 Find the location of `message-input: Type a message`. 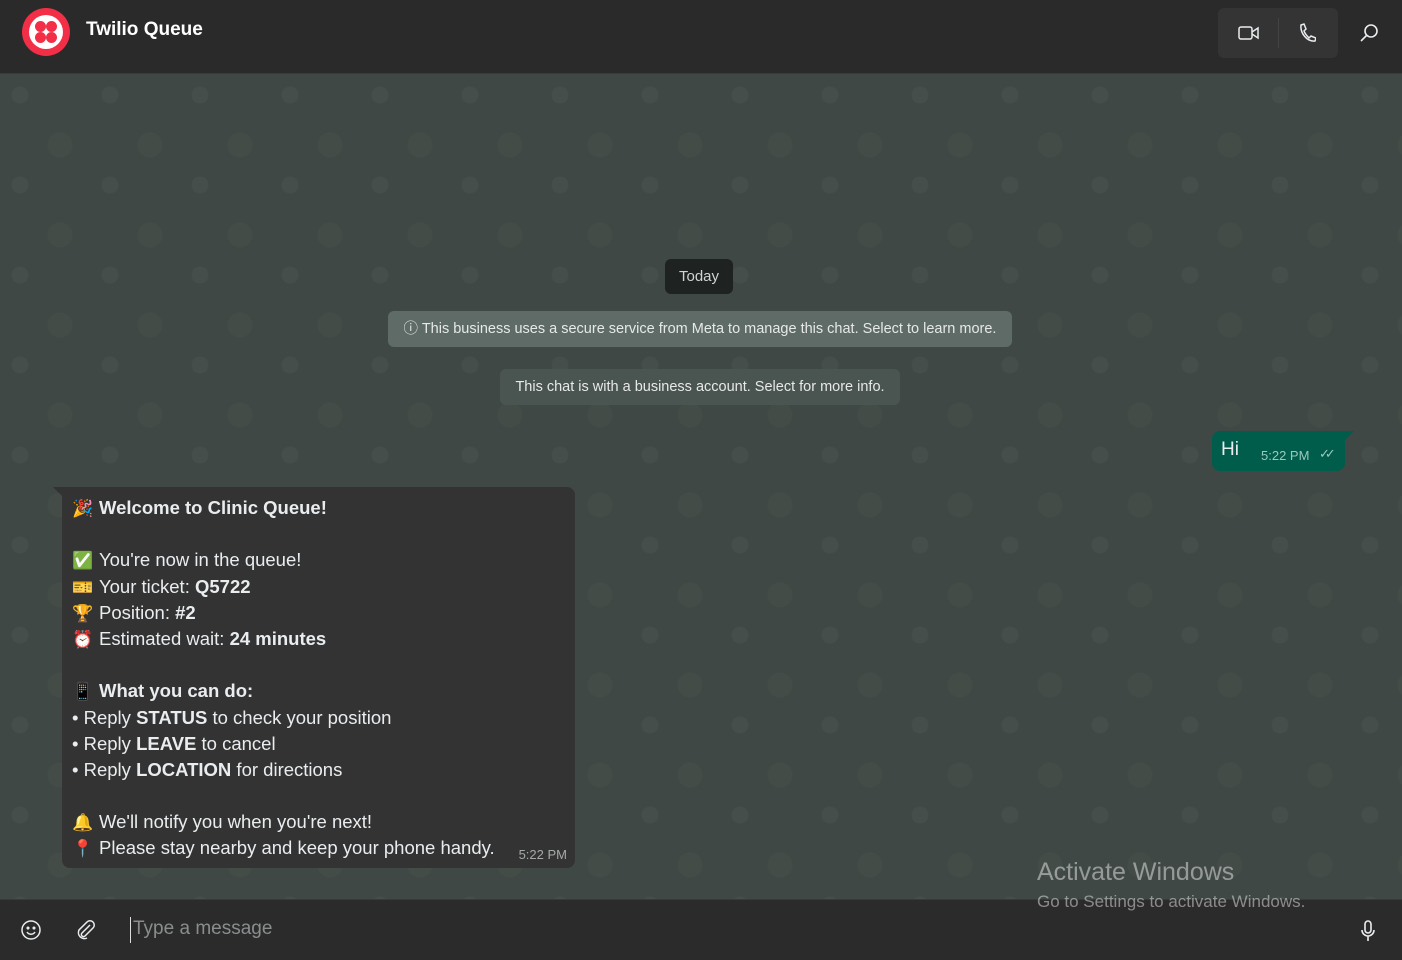

message-input: Type a message is located at coordinates (201, 930).